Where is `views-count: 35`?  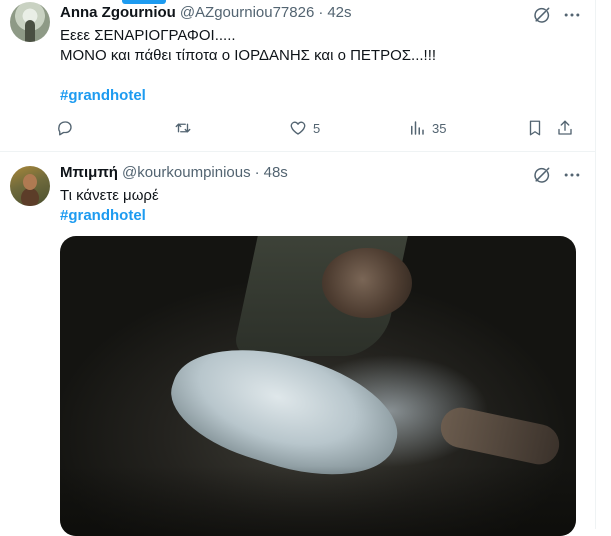 views-count: 35 is located at coordinates (439, 128).